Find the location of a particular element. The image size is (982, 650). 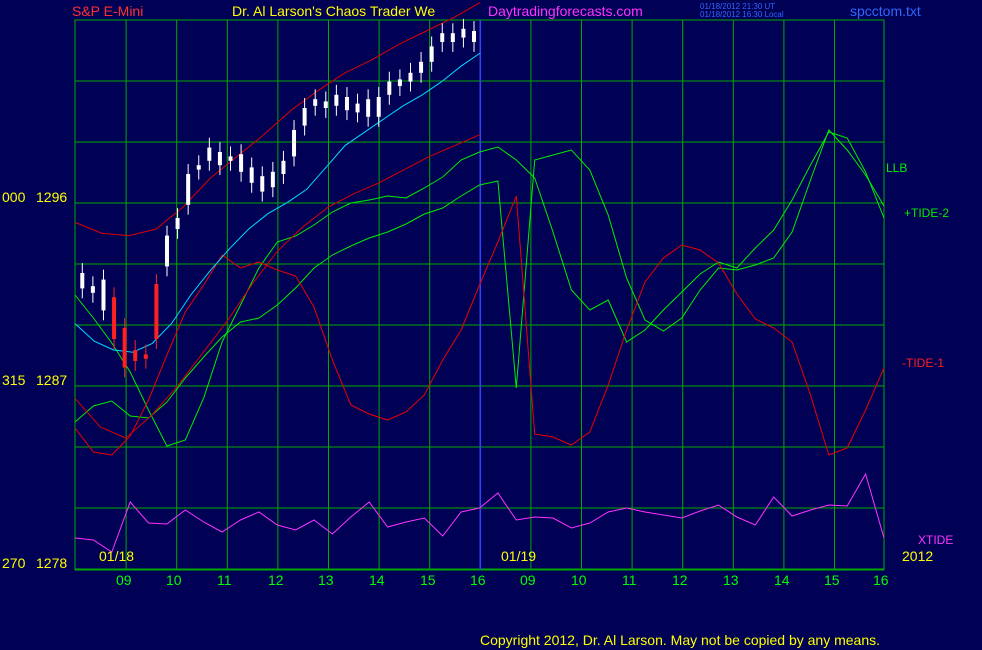

llb-series-label: LLB is located at coordinates (897, 168).